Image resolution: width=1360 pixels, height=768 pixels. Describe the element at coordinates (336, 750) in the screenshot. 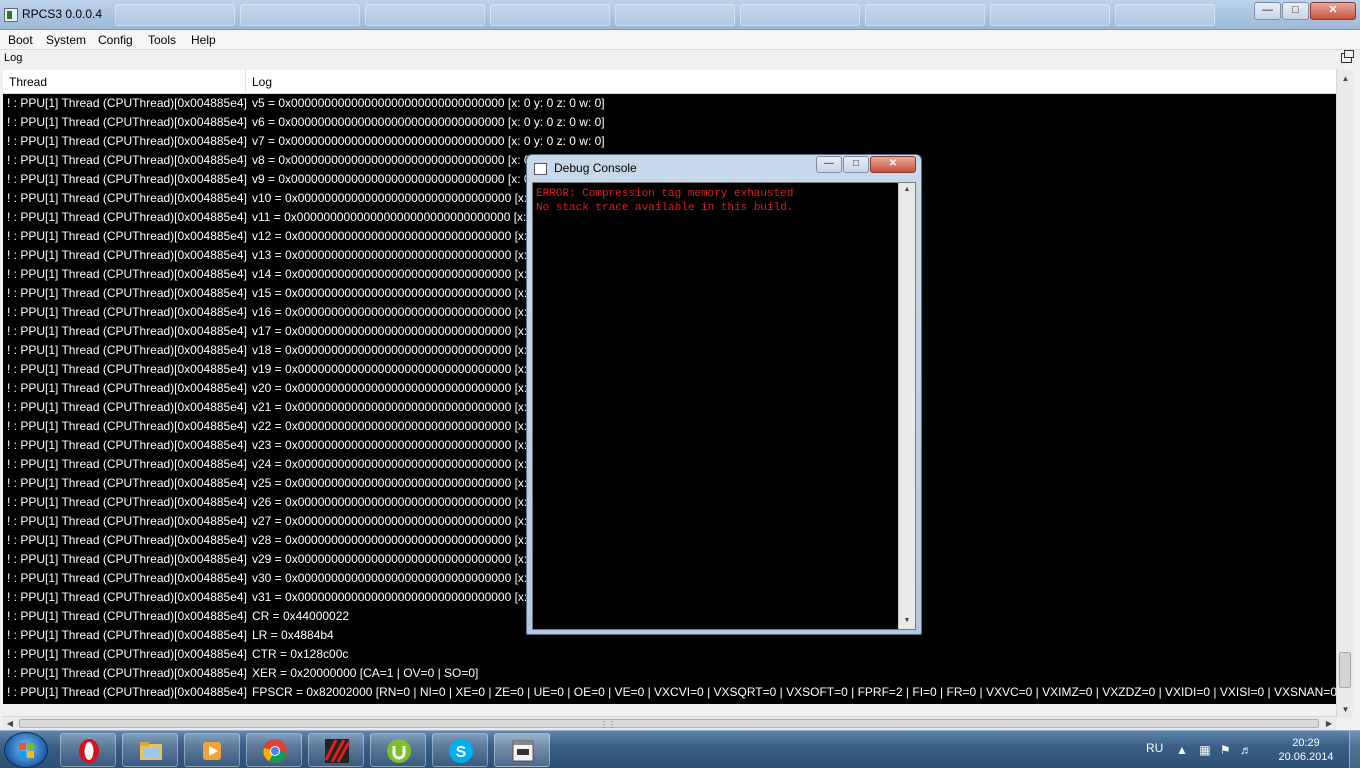

I see `taskbar-striped-app` at that location.